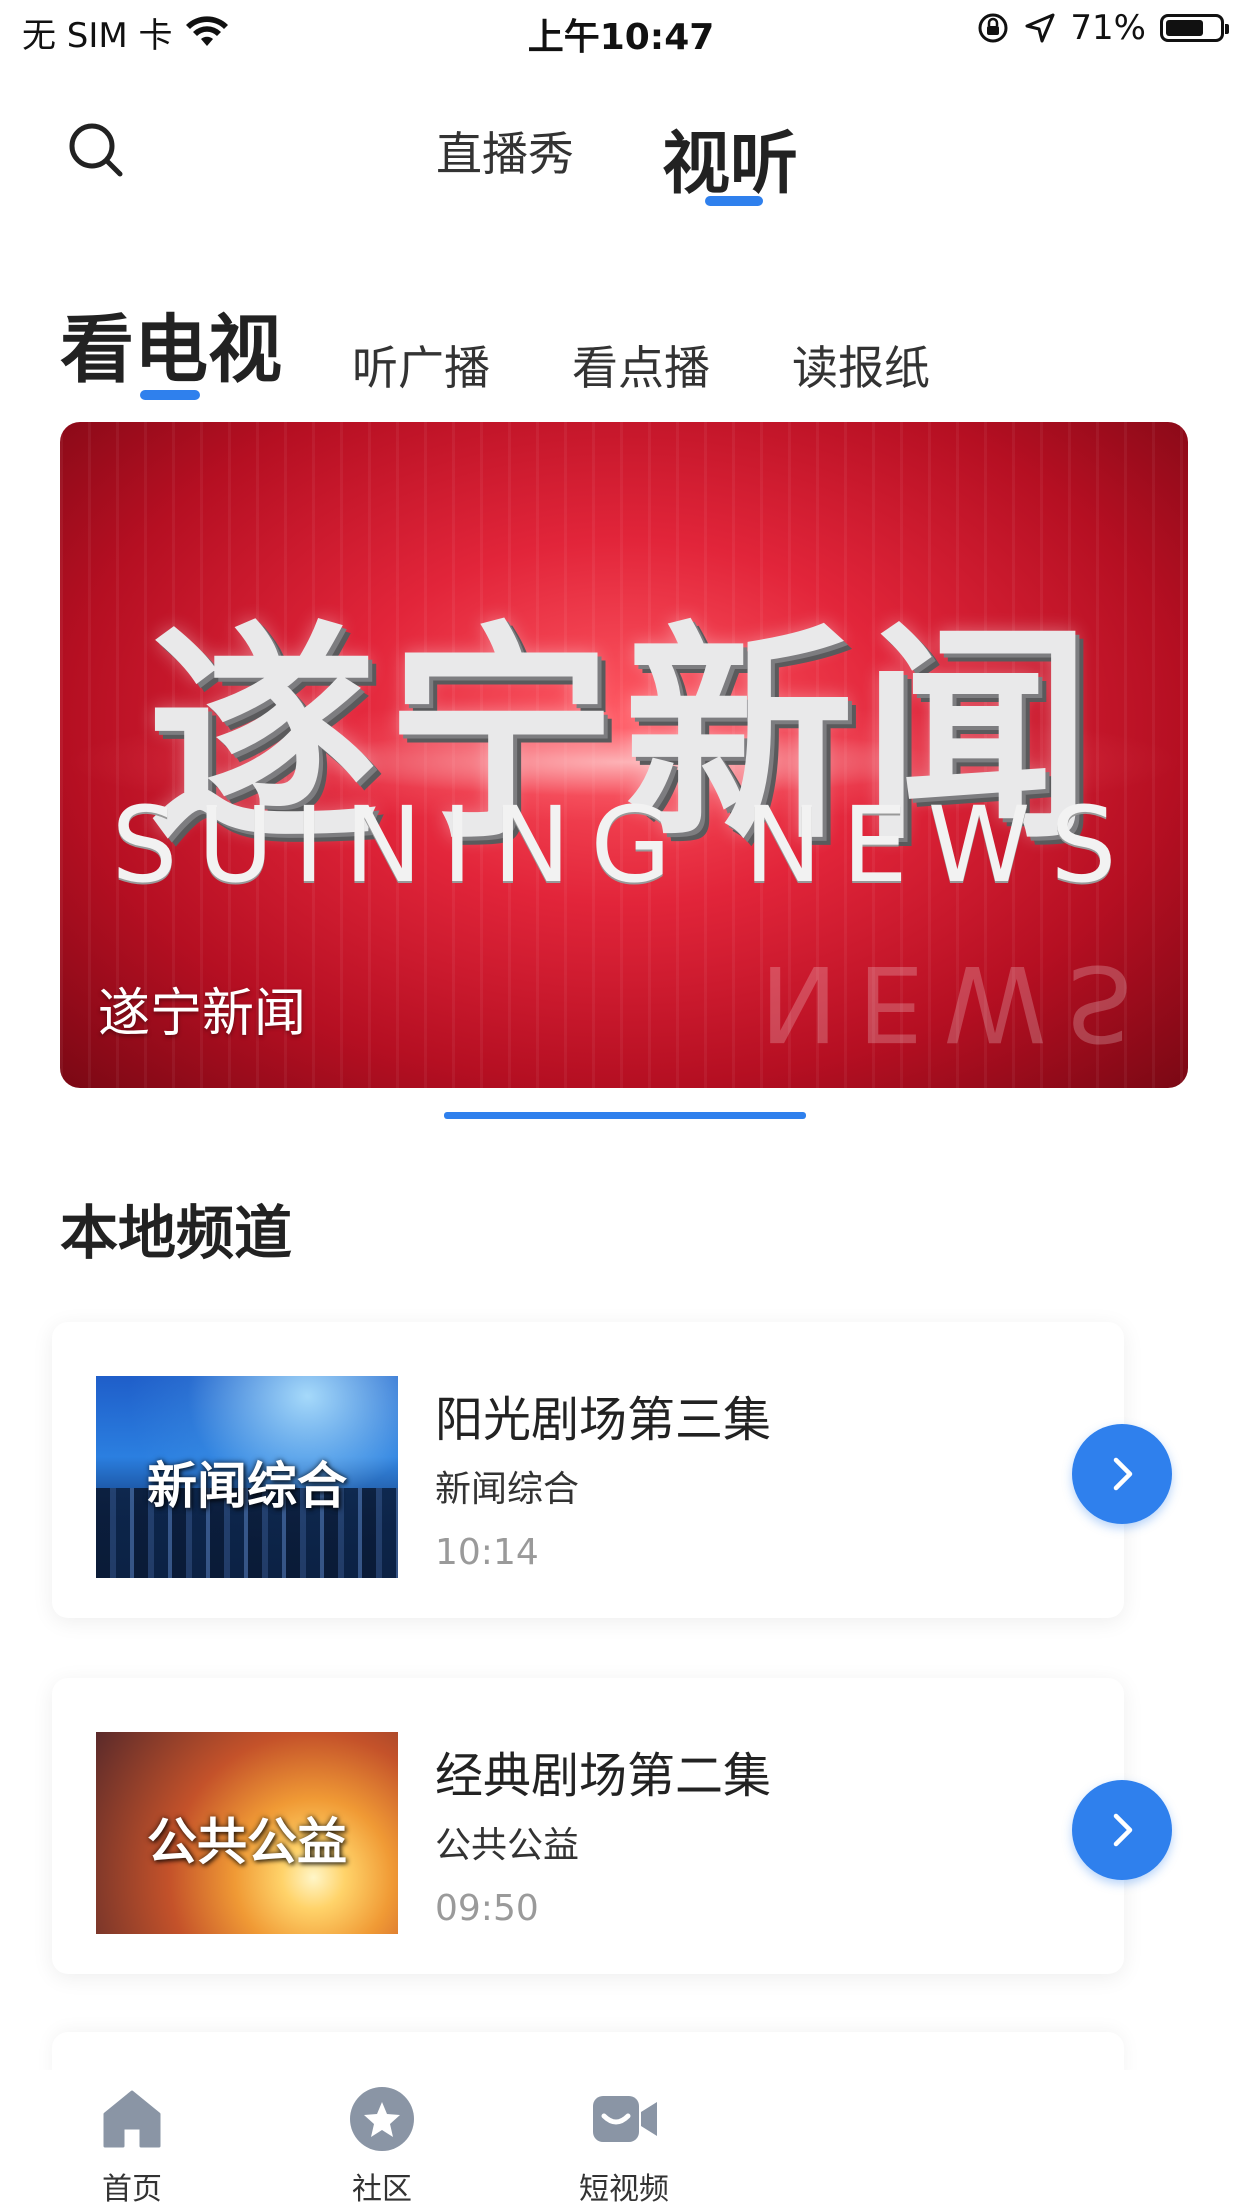 The width and height of the screenshot is (1242, 2208). I want to click on banner-caption: 遂宁新闻, so click(202, 1014).